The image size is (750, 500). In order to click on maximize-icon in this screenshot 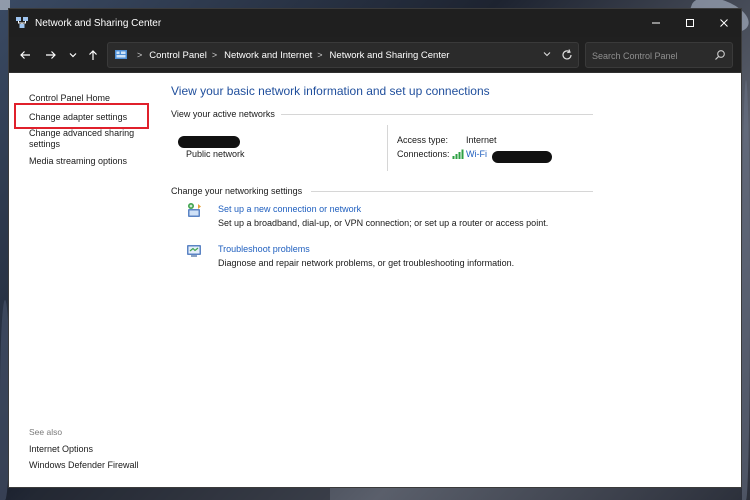, I will do `click(690, 23)`.